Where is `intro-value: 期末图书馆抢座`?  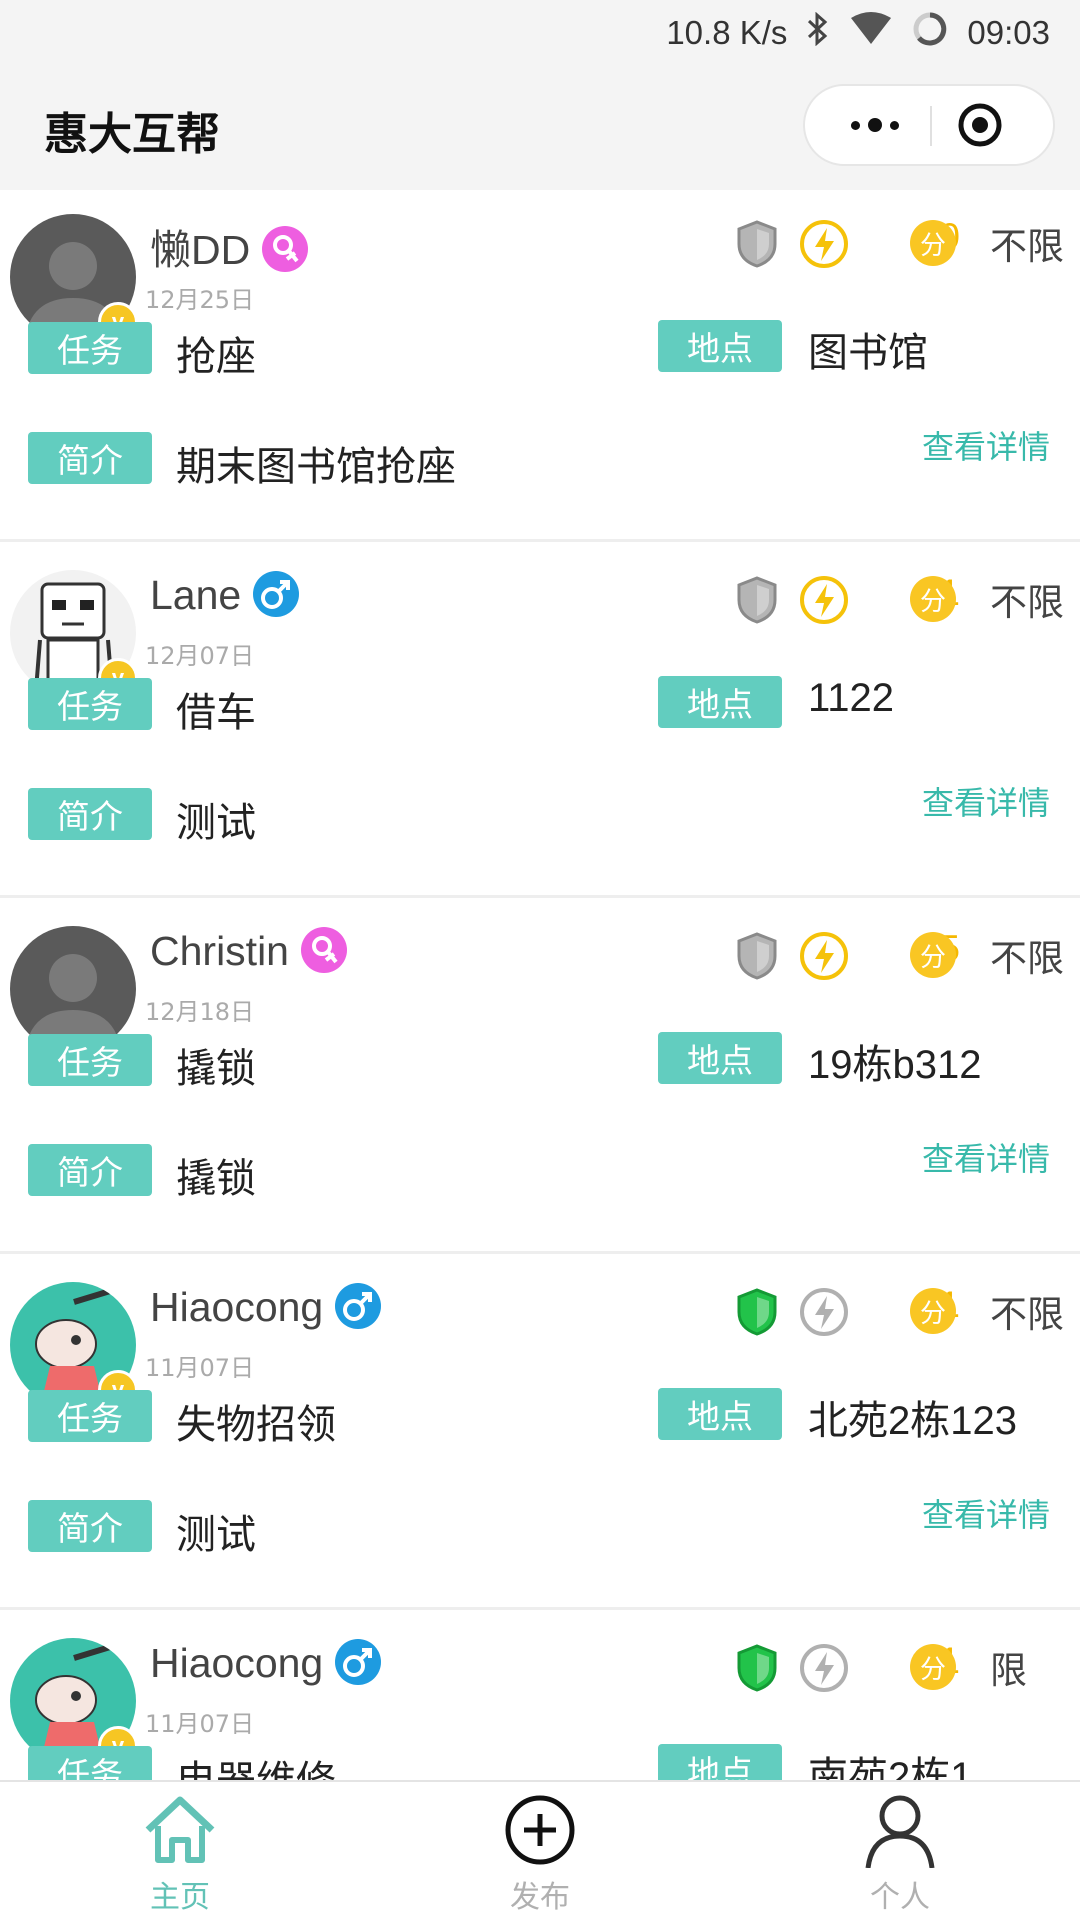 intro-value: 期末图书馆抢座 is located at coordinates (316, 467).